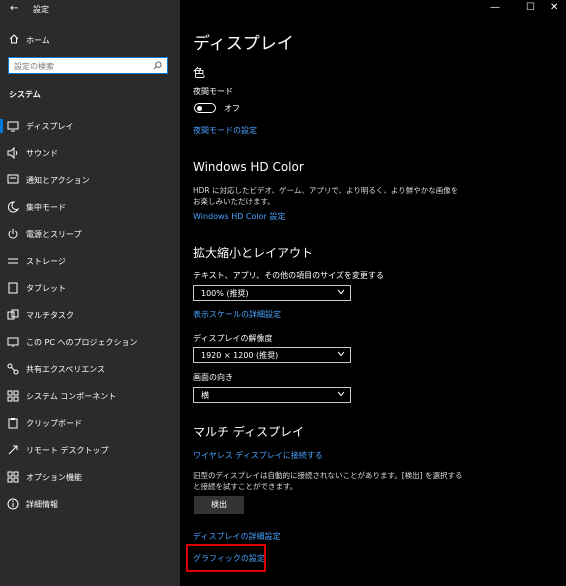  I want to click on selected-indicator, so click(1, 126).